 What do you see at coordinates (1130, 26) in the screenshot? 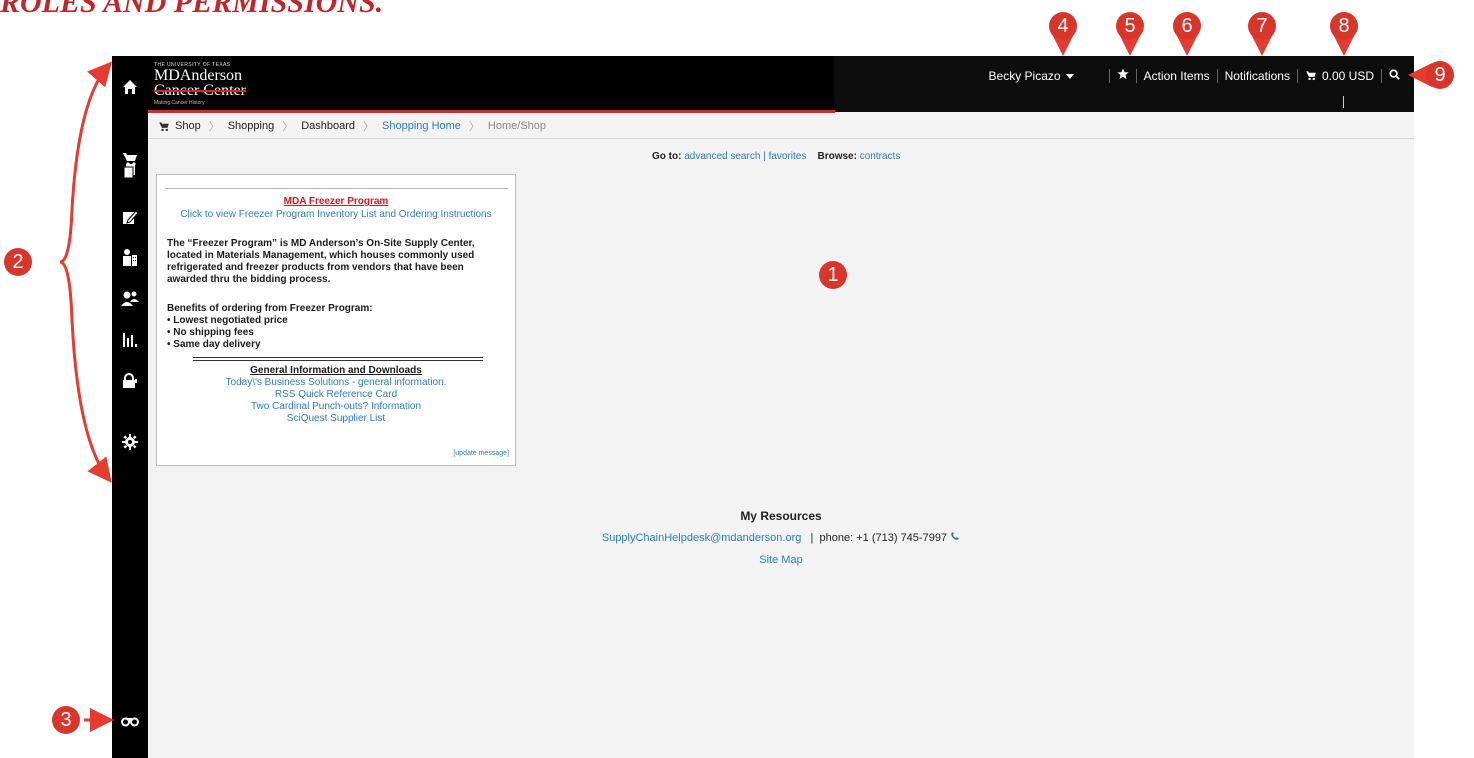
I see `annotation-badge-5: 5` at bounding box center [1130, 26].